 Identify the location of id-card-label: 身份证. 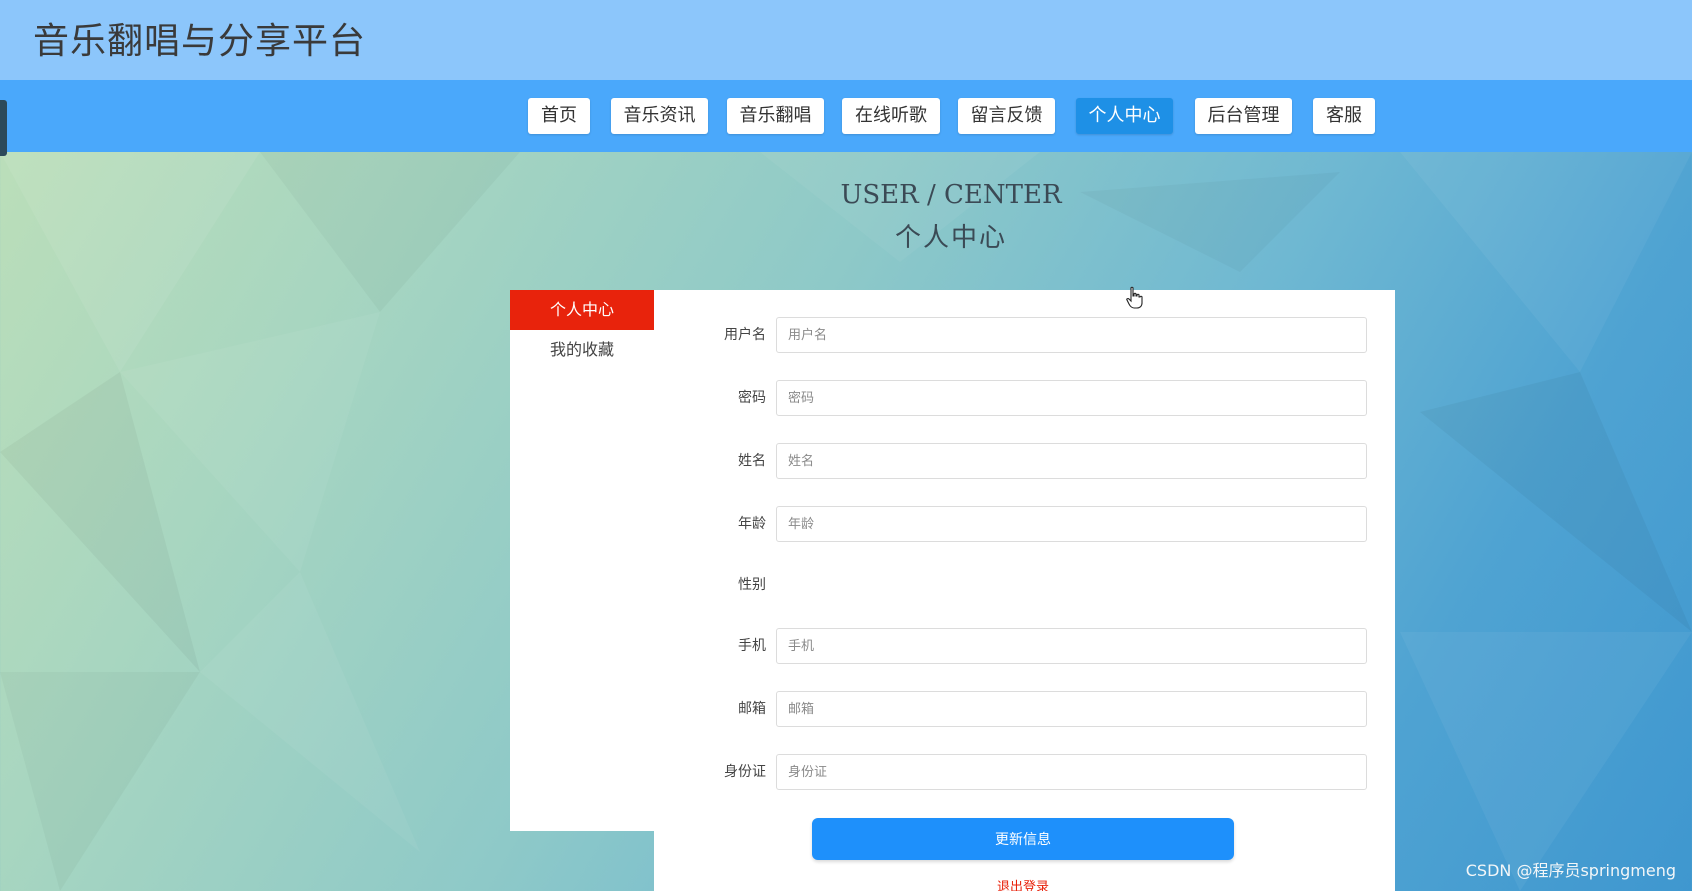
(745, 772).